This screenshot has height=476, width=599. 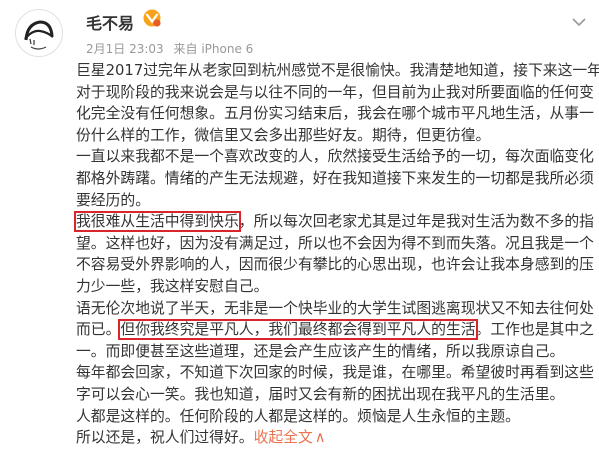 What do you see at coordinates (214, 49) in the screenshot?
I see `post-source: 来自 iPhone 6` at bounding box center [214, 49].